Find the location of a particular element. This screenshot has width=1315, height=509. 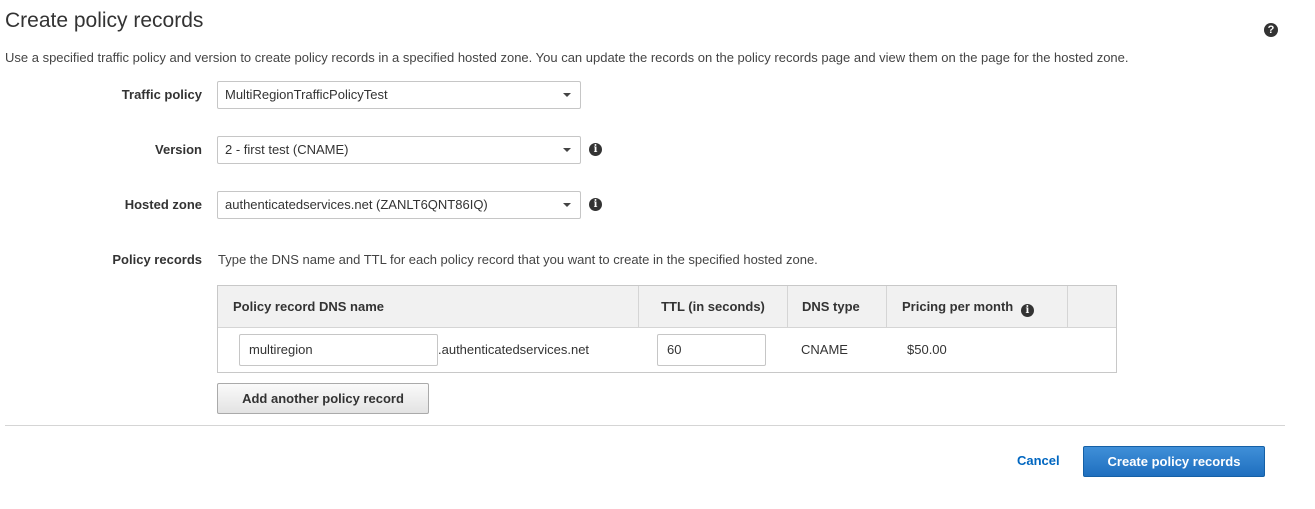

page-title: Create policy records is located at coordinates (104, 20).